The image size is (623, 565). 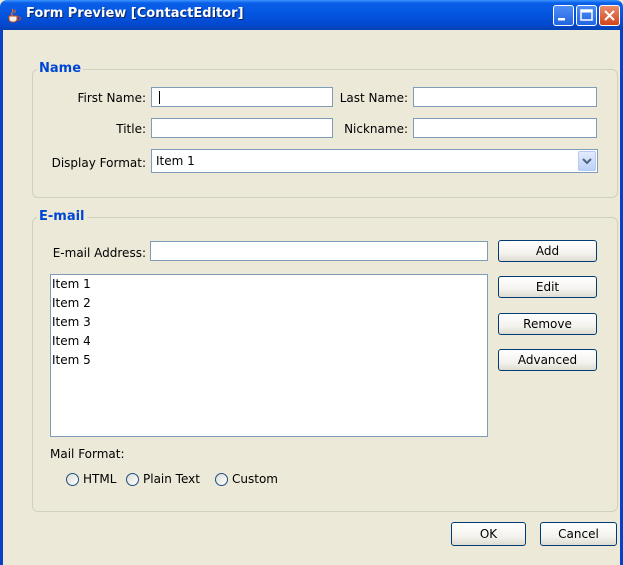 What do you see at coordinates (98, 163) in the screenshot?
I see `display-format-label: Display Format:` at bounding box center [98, 163].